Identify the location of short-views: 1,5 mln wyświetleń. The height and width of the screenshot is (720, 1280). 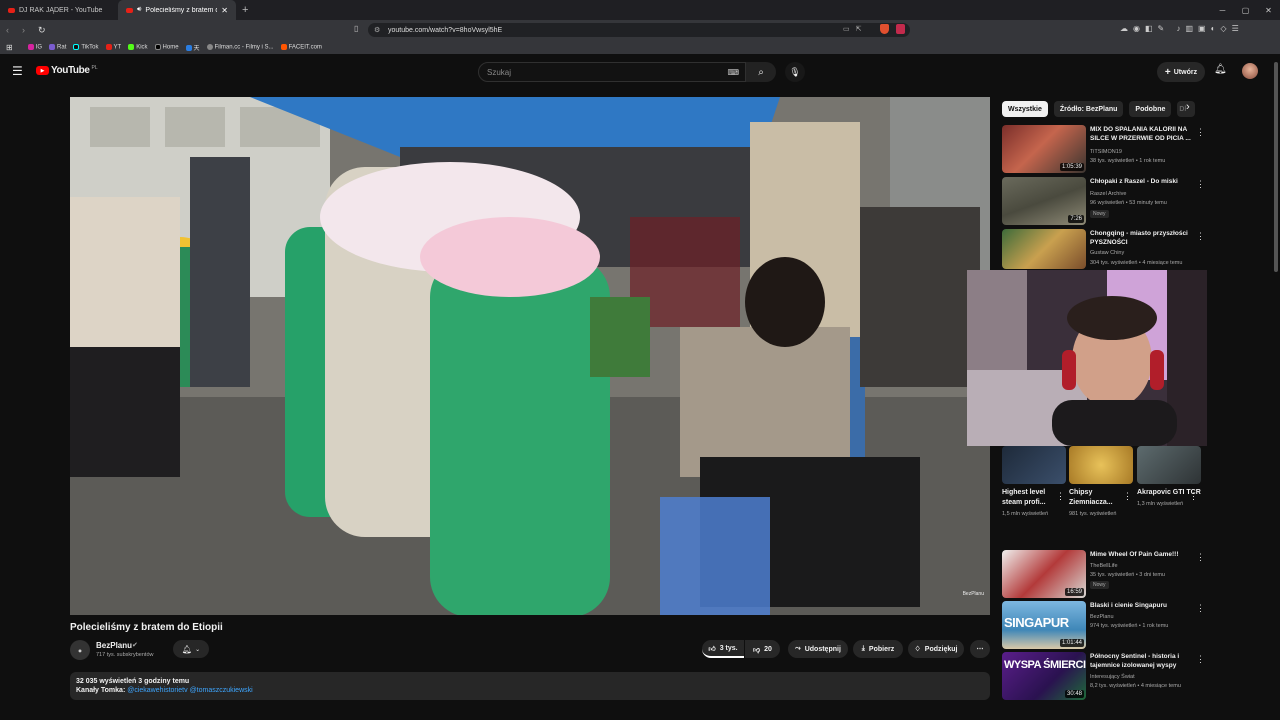
(1025, 514).